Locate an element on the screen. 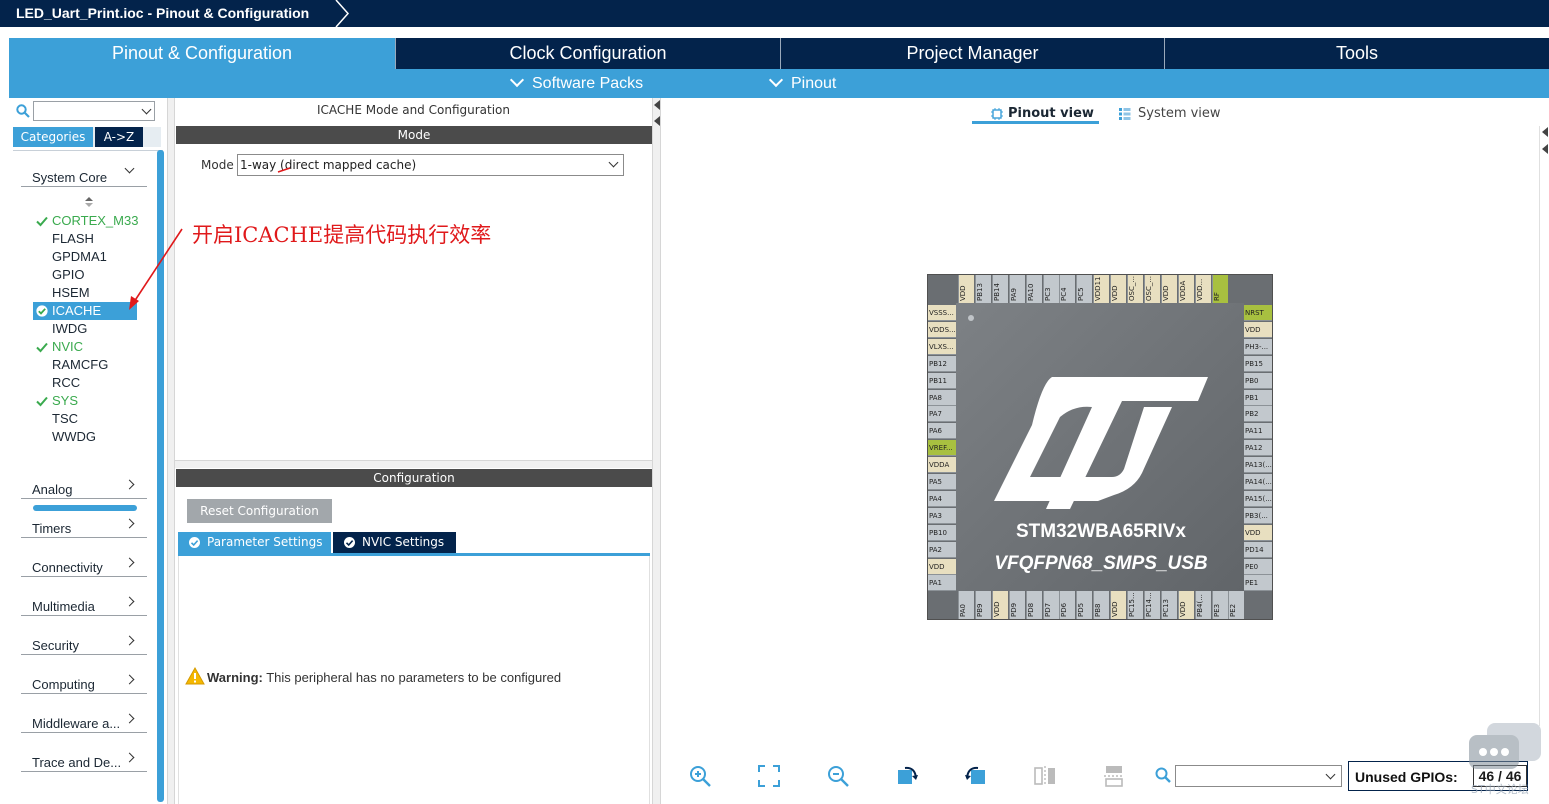 The image size is (1549, 804). tab-system-view: System view is located at coordinates (1174, 114).